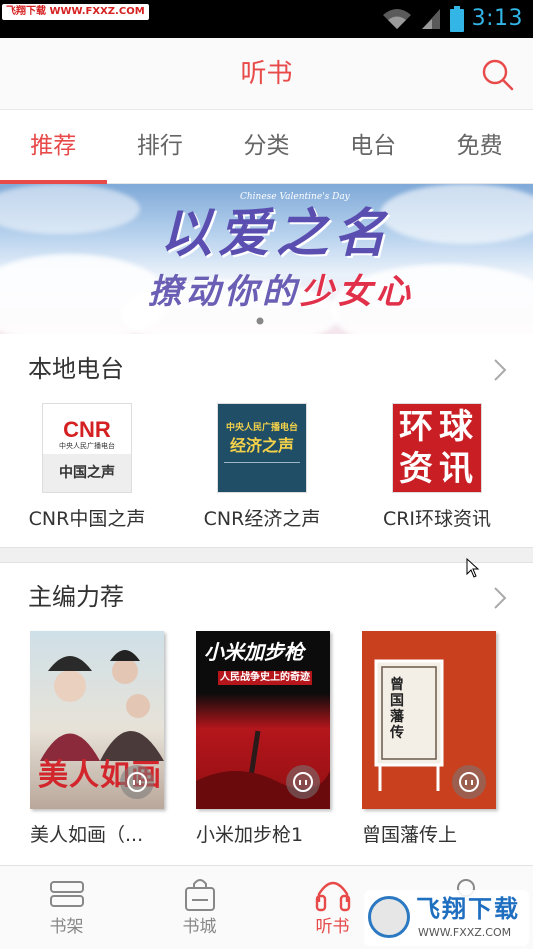  I want to click on status-icons: 3:13, so click(452, 19).